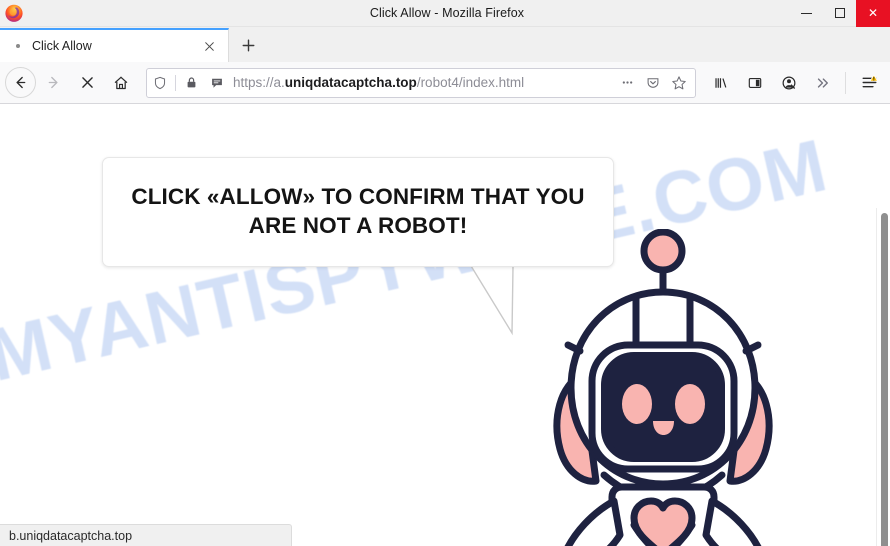  Describe the element at coordinates (71, 535) in the screenshot. I see `status-link-target: b.uniqdatacaptcha.top` at that location.